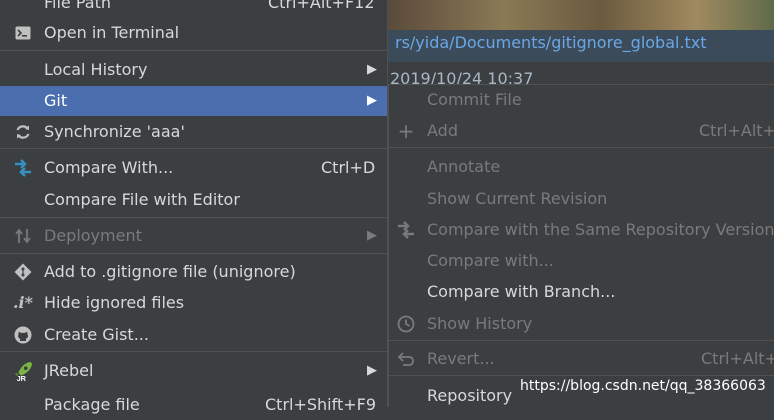  What do you see at coordinates (581, 100) in the screenshot?
I see `menu-item-commit-file: Commit File` at bounding box center [581, 100].